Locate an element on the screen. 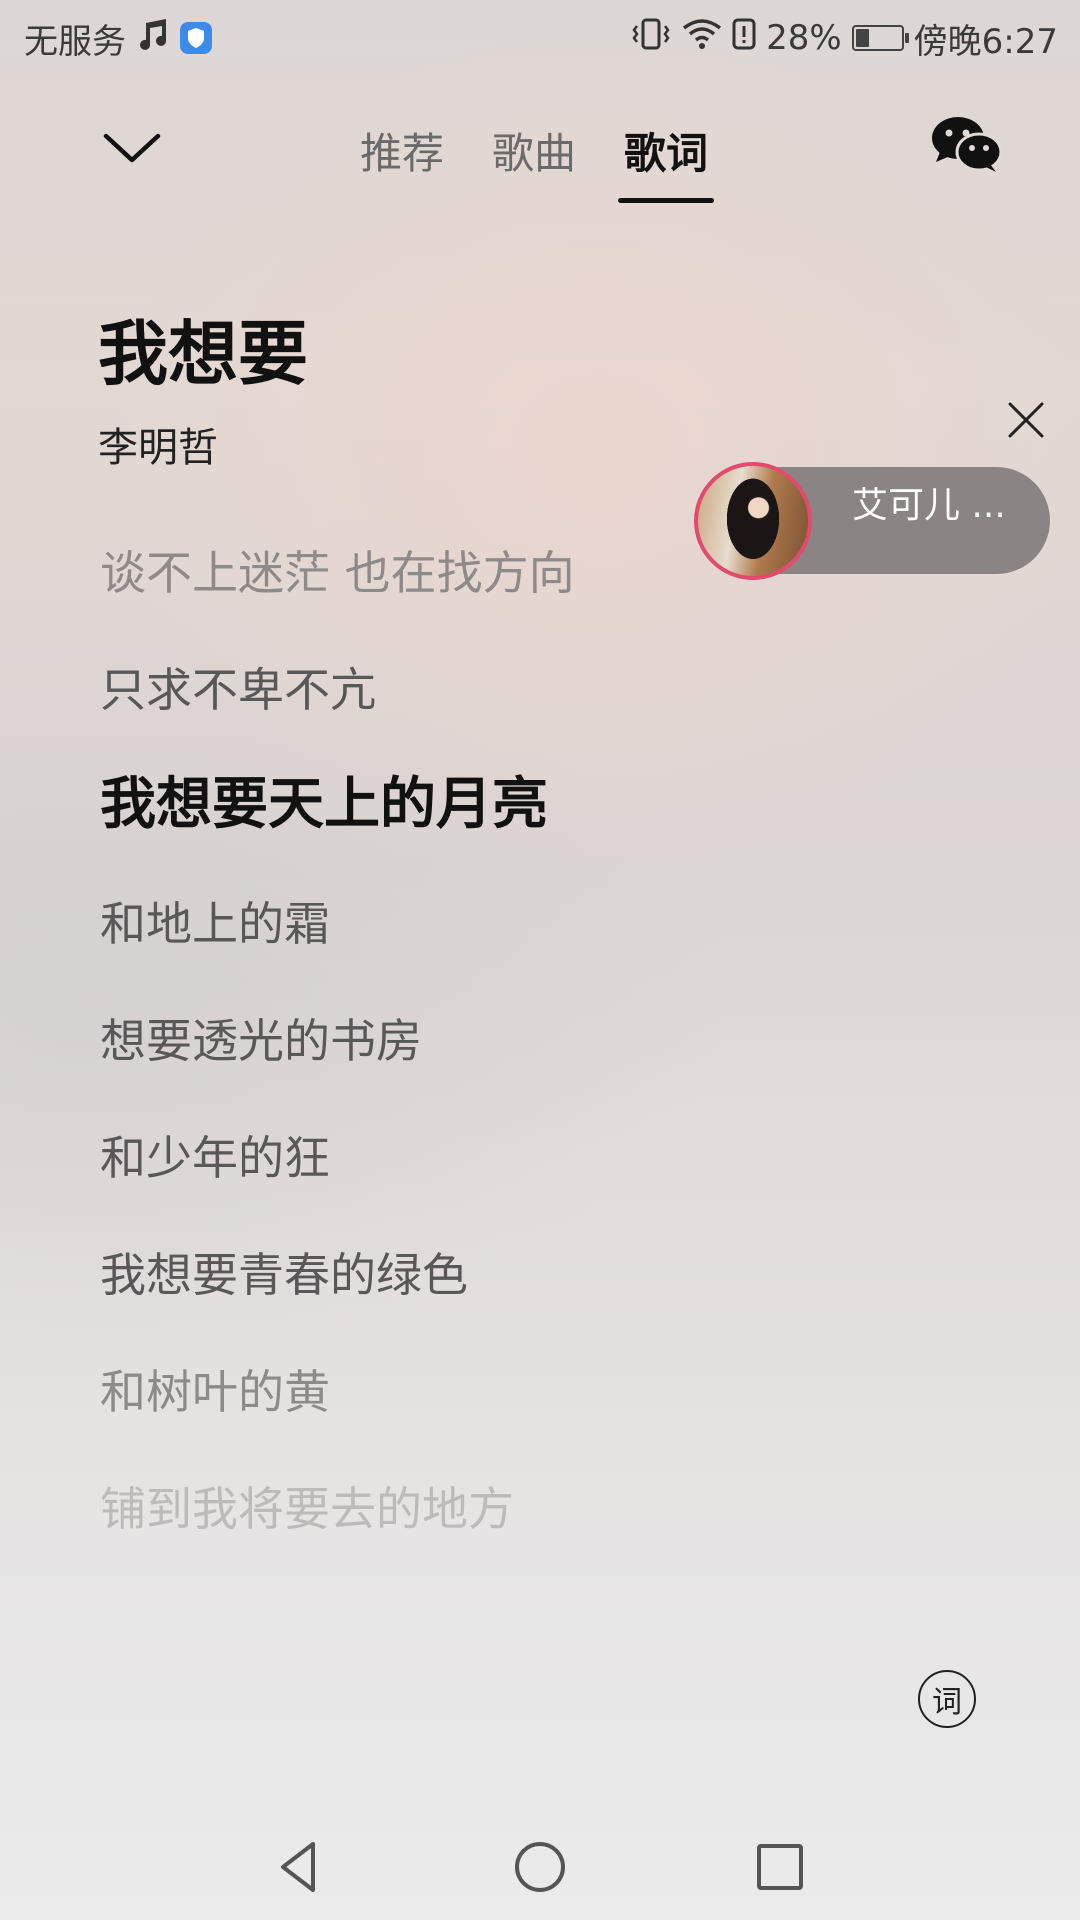 The image size is (1080, 1920). lyric-line: 和树叶的黄 is located at coordinates (500, 1415).